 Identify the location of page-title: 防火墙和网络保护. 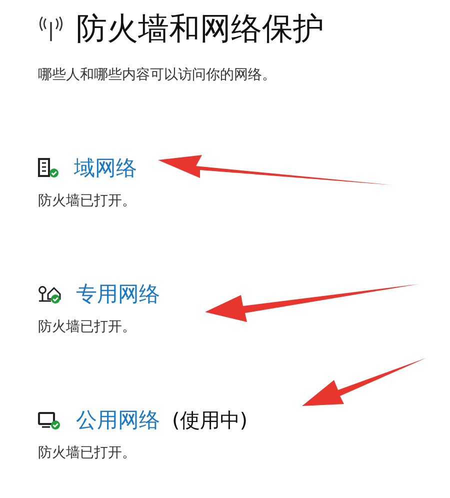
(200, 29).